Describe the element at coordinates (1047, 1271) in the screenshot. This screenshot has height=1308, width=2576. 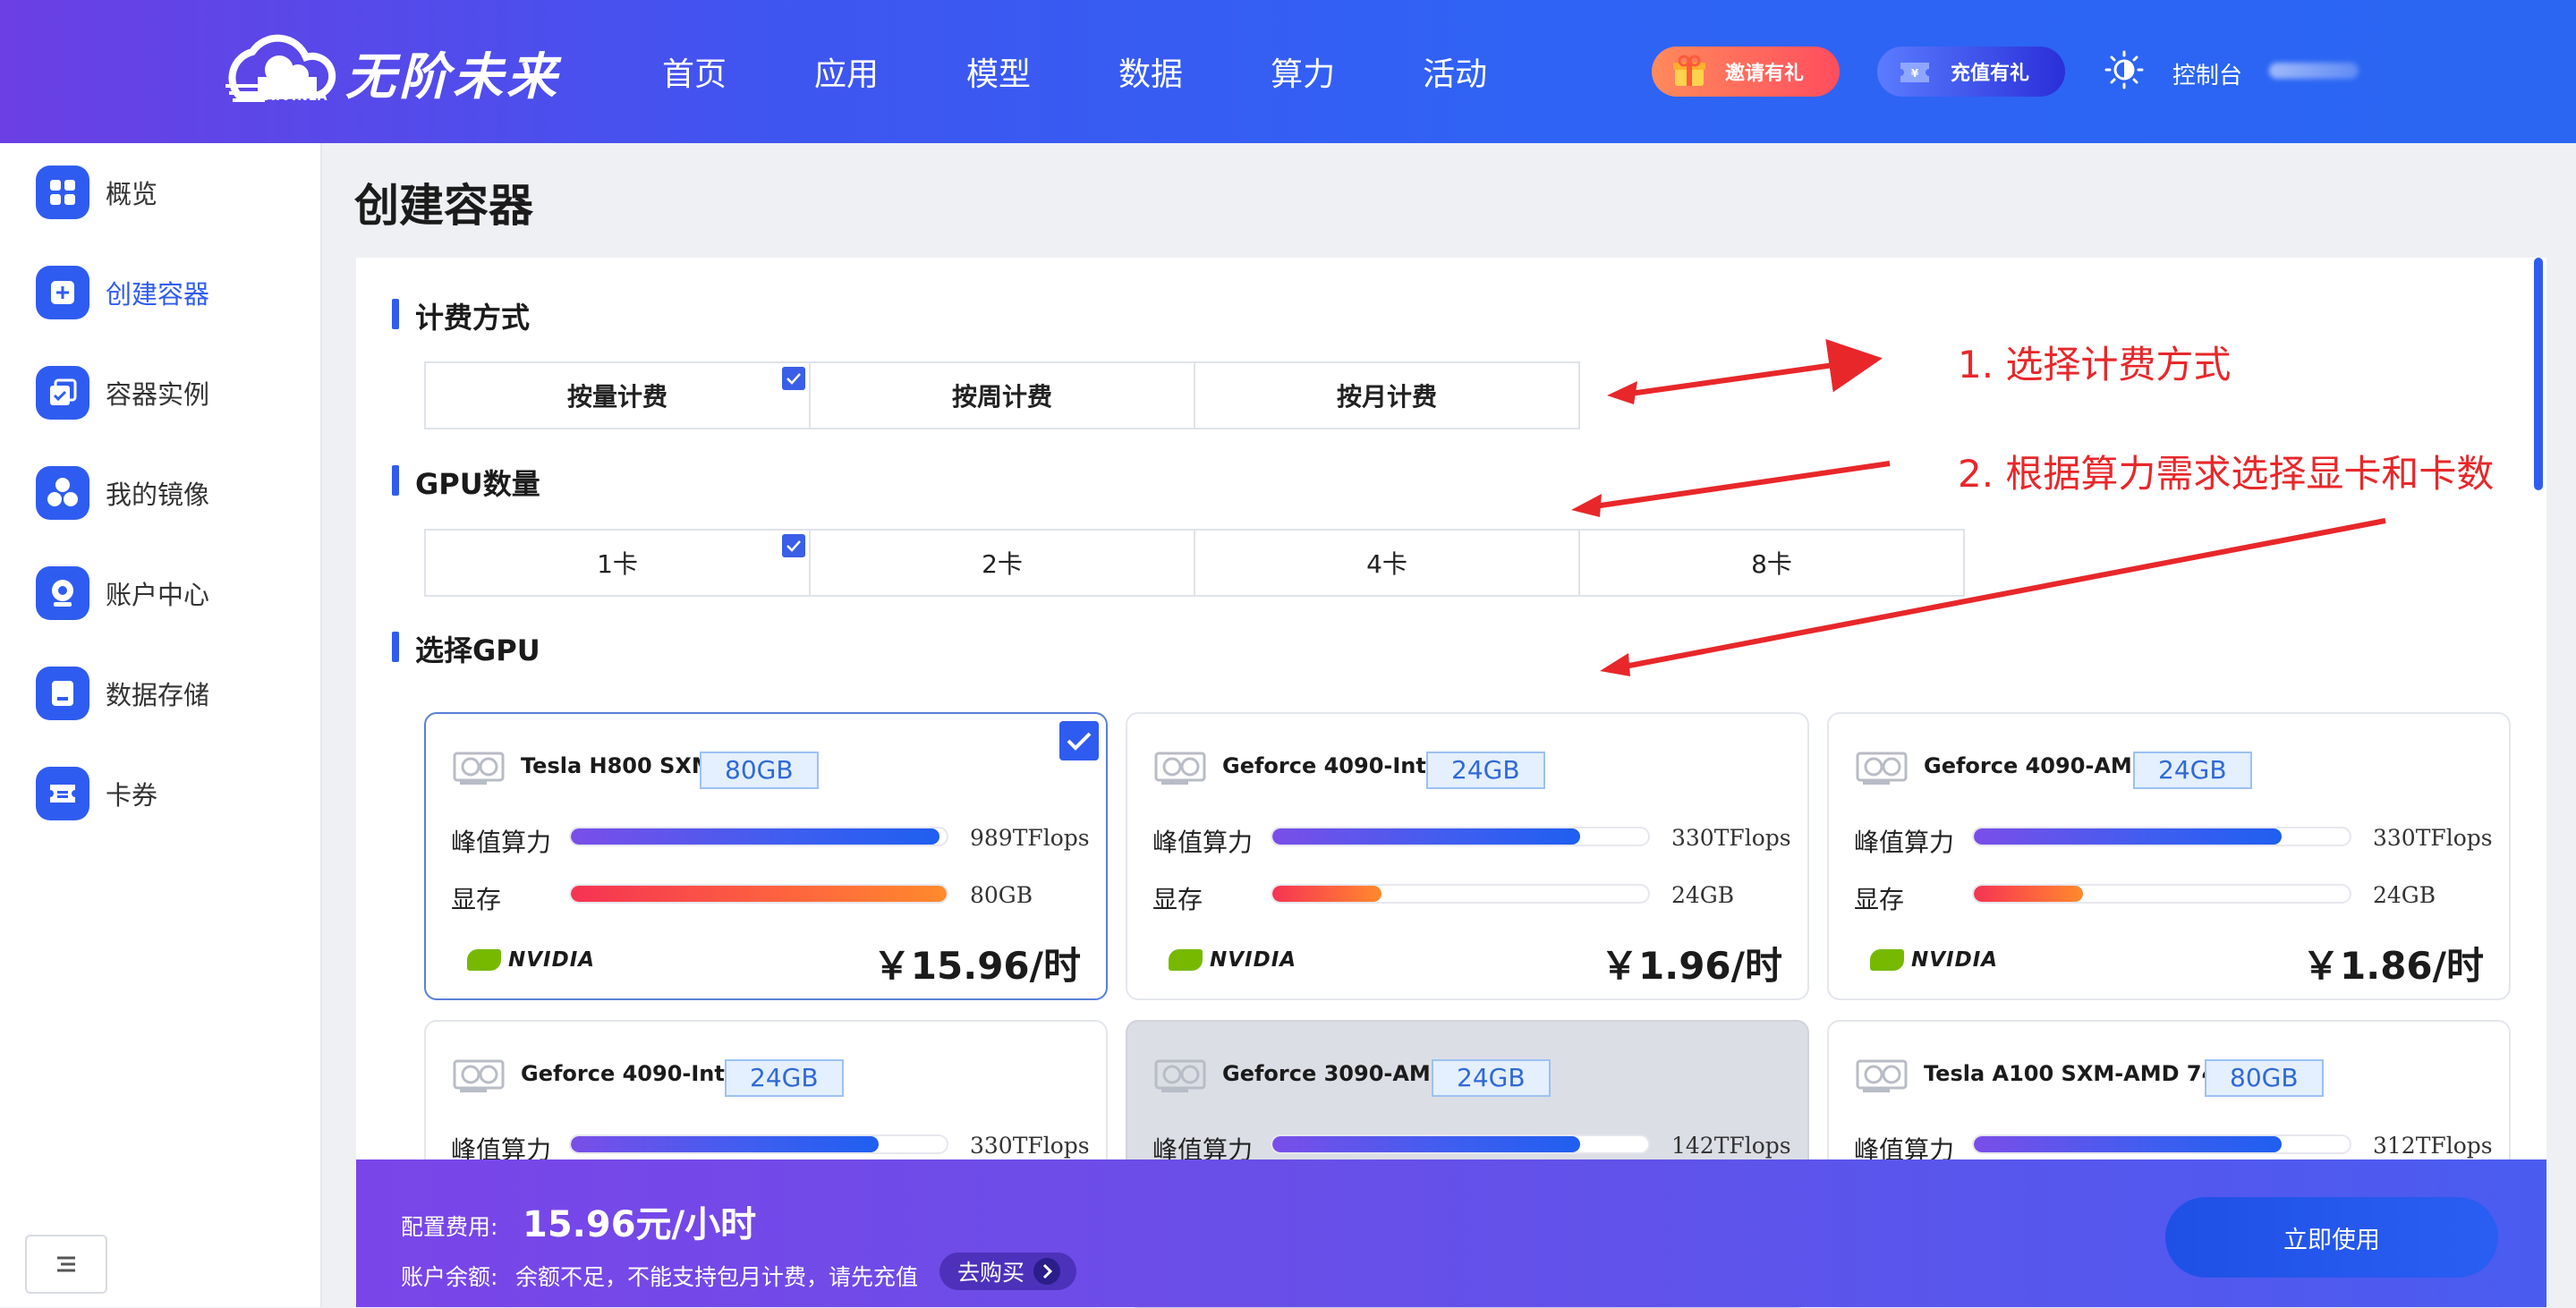
I see `chevron-right-icon` at that location.